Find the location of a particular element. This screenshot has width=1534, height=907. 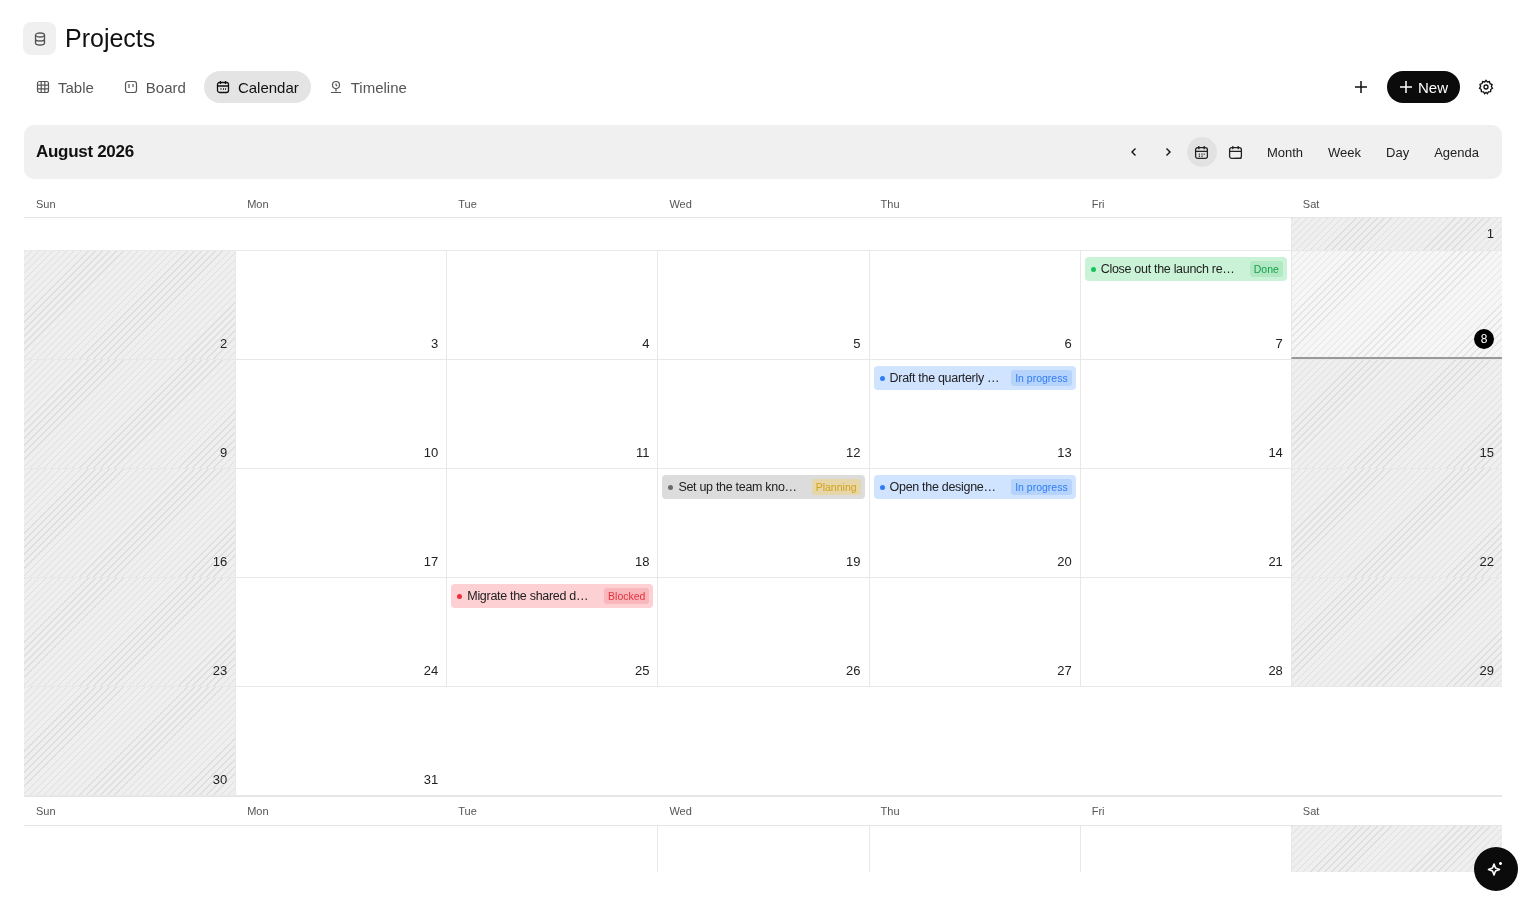

page-title: Projects is located at coordinates (110, 38).